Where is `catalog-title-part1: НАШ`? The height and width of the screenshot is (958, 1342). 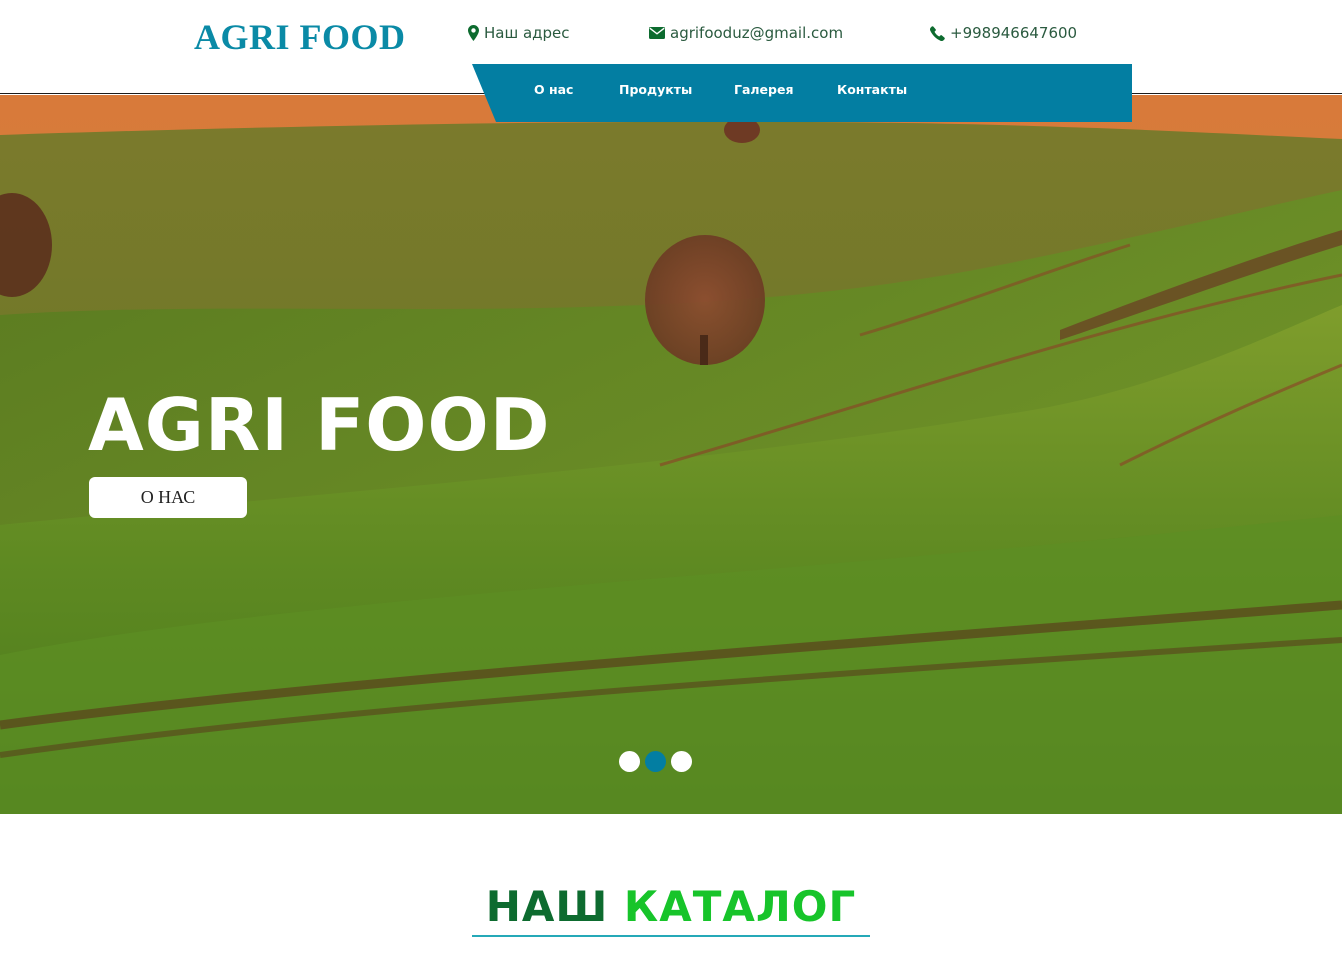 catalog-title-part1: НАШ is located at coordinates (547, 906).